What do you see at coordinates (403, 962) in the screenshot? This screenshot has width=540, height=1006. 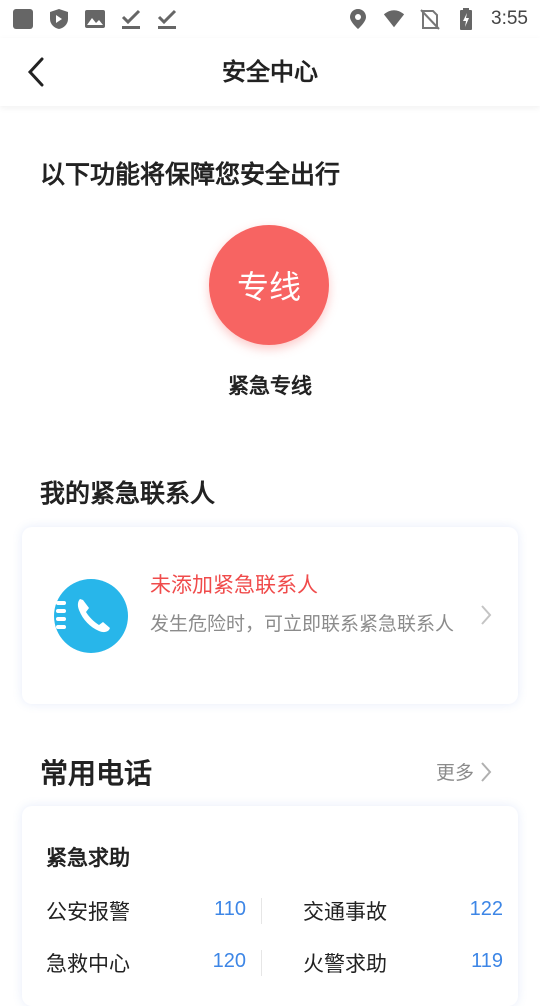 I see `phone-entry: 火警求助 119` at bounding box center [403, 962].